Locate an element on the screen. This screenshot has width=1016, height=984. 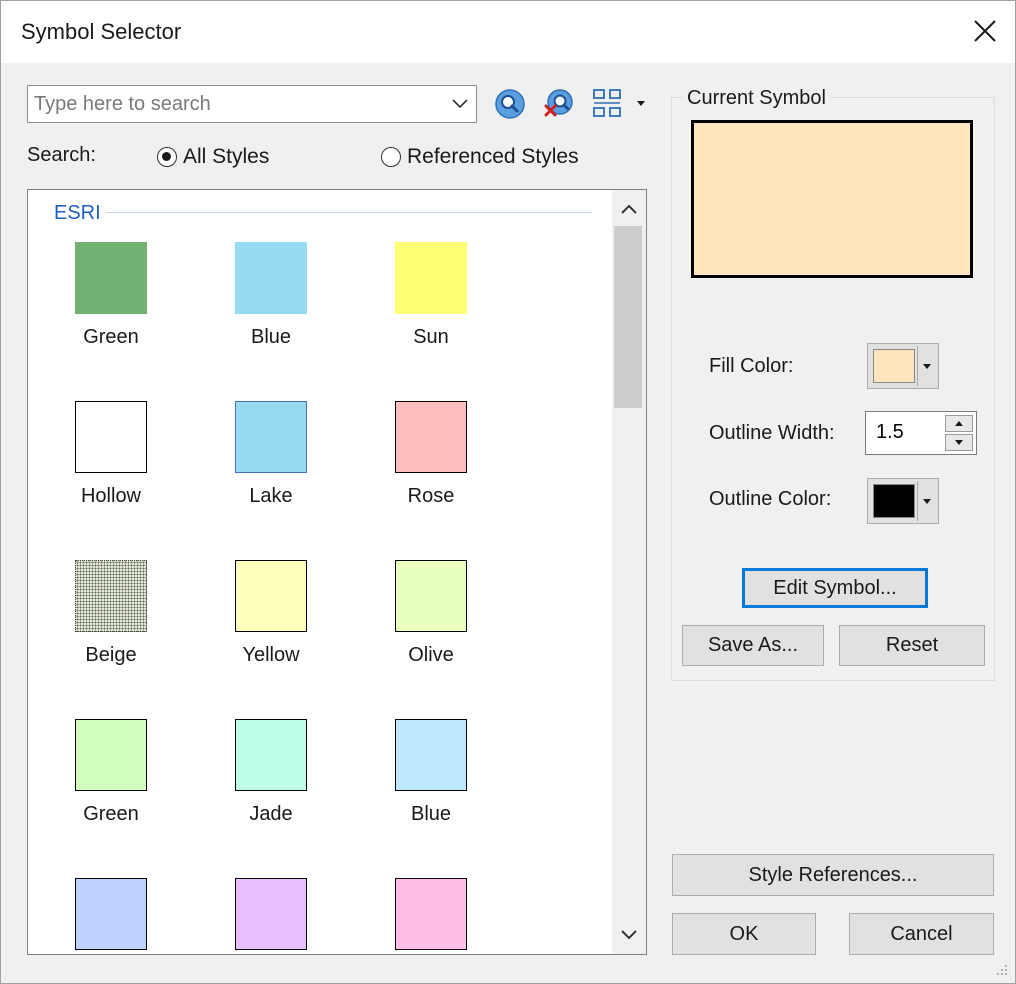
window-title: Symbol Selector is located at coordinates (101, 31).